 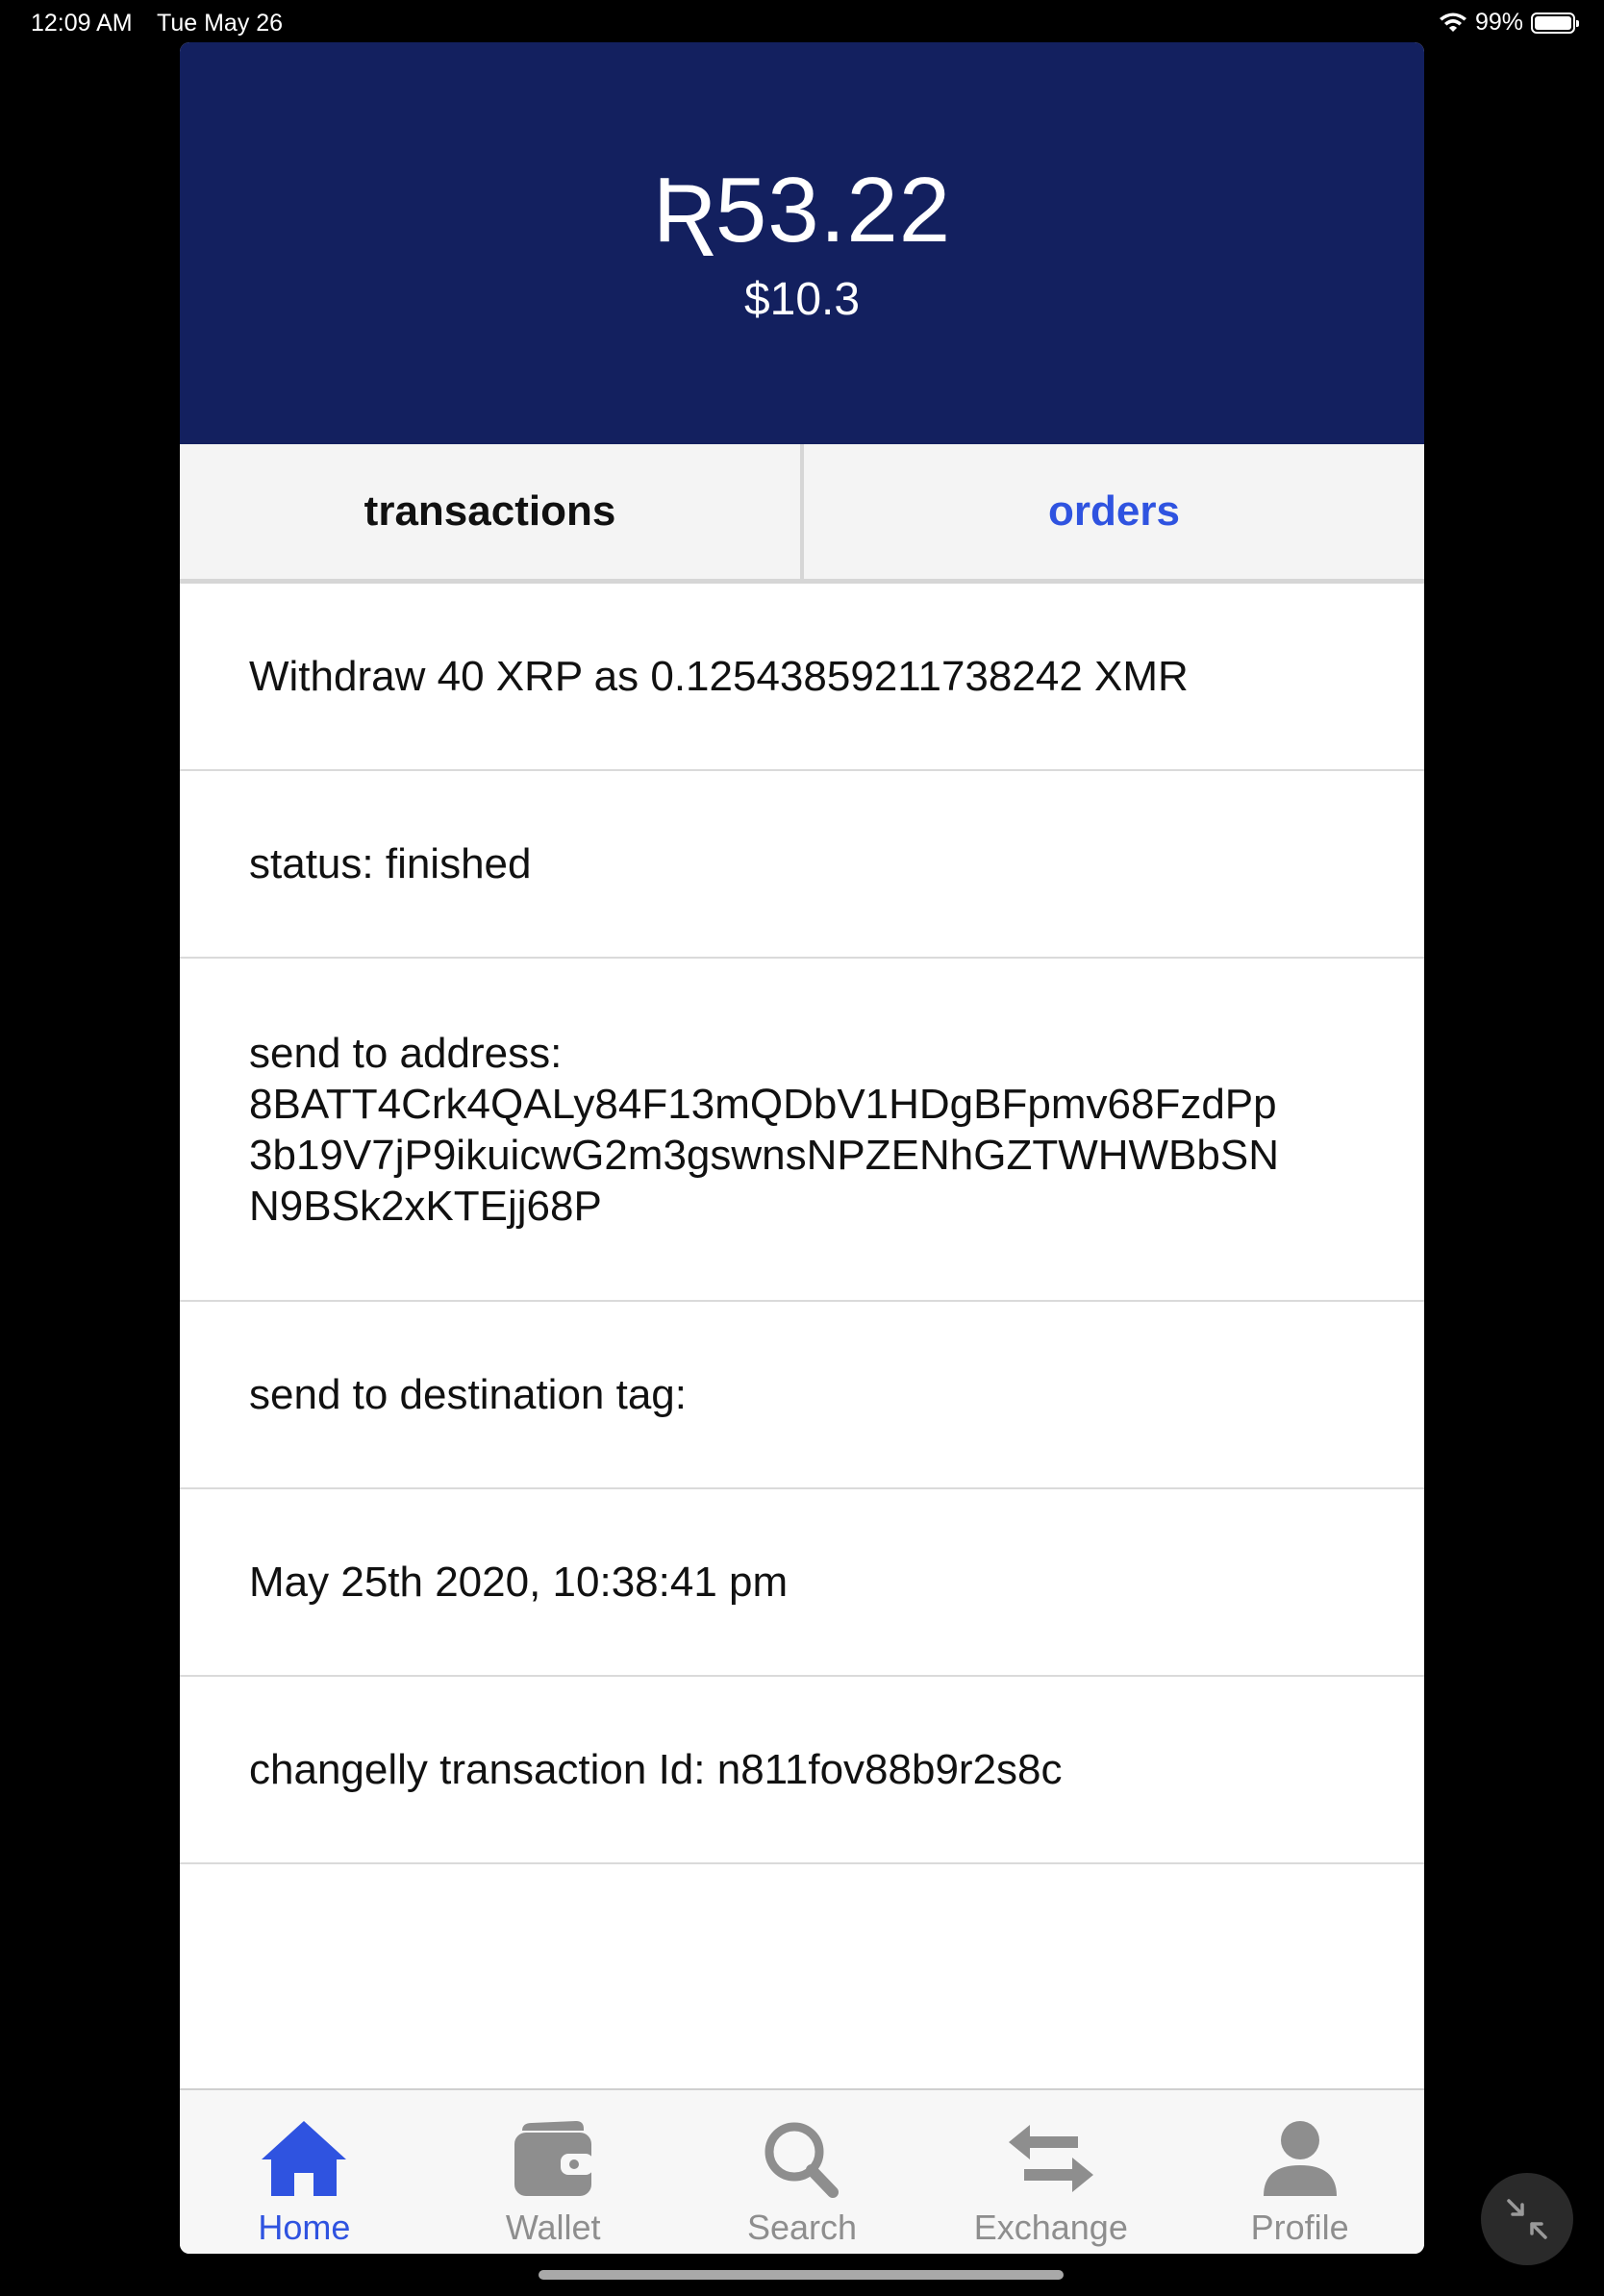 I want to click on tabbar-label-profile: Profile, so click(x=1299, y=2227).